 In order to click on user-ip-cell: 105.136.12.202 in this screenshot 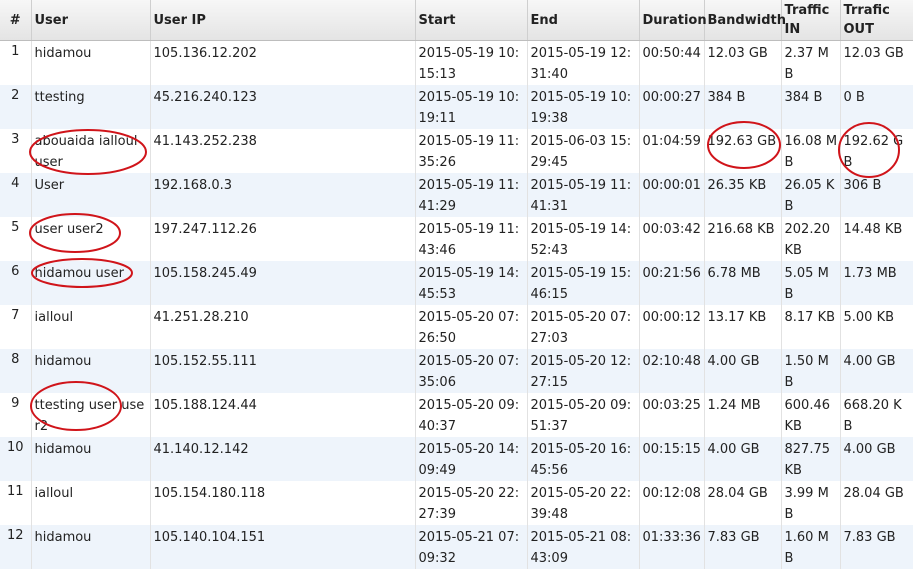, I will do `click(283, 62)`.